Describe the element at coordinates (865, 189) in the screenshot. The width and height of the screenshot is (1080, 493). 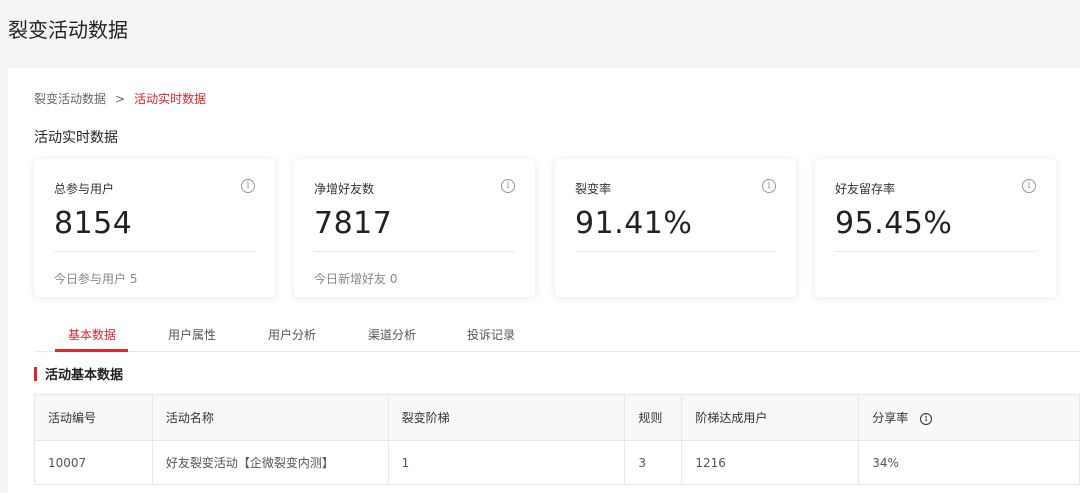
I see `stat-label: 好友留存率` at that location.